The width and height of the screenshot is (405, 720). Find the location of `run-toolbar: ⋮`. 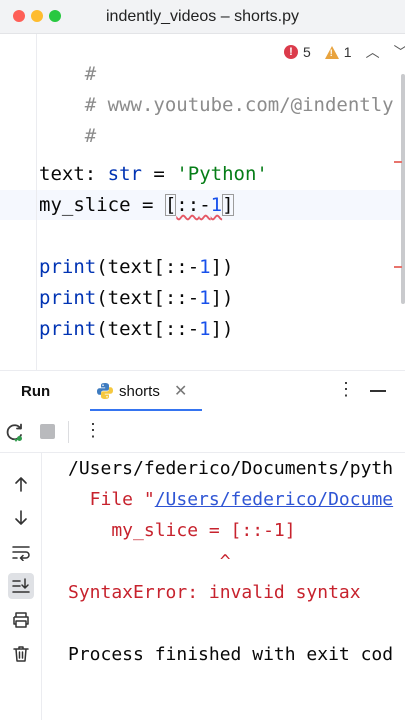

run-toolbar: ⋮ is located at coordinates (202, 432).